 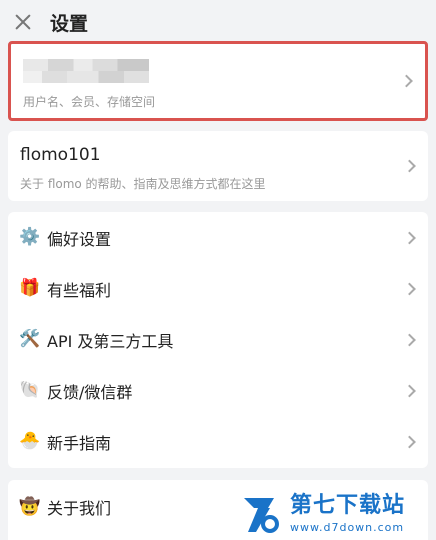 I want to click on menu-item-label: 偏好设置, so click(x=79, y=239).